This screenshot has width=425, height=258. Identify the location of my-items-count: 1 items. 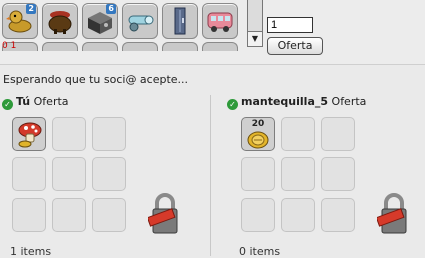
(31, 251).